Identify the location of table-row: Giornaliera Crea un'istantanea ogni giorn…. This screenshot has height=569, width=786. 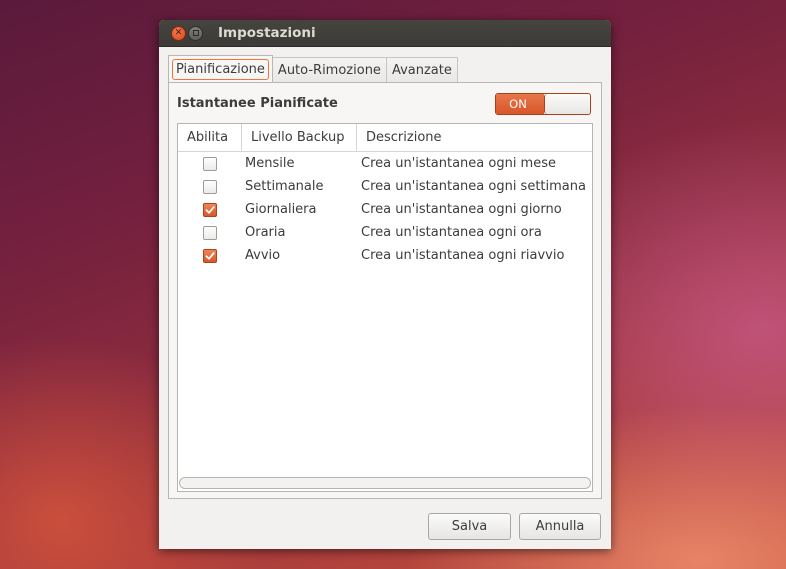
(385, 209).